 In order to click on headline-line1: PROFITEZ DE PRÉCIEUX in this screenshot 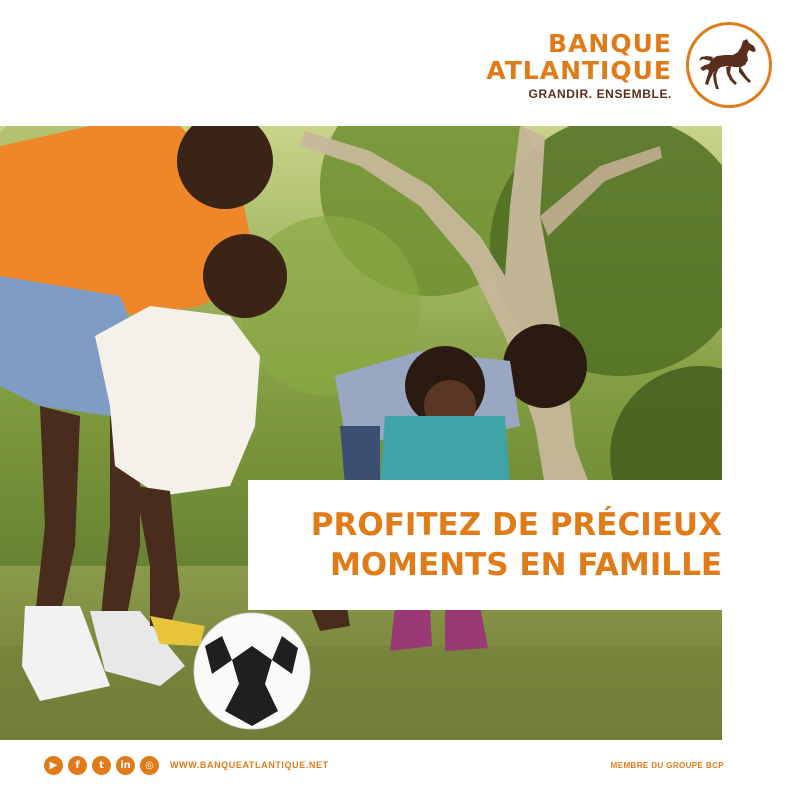, I will do `click(516, 525)`.